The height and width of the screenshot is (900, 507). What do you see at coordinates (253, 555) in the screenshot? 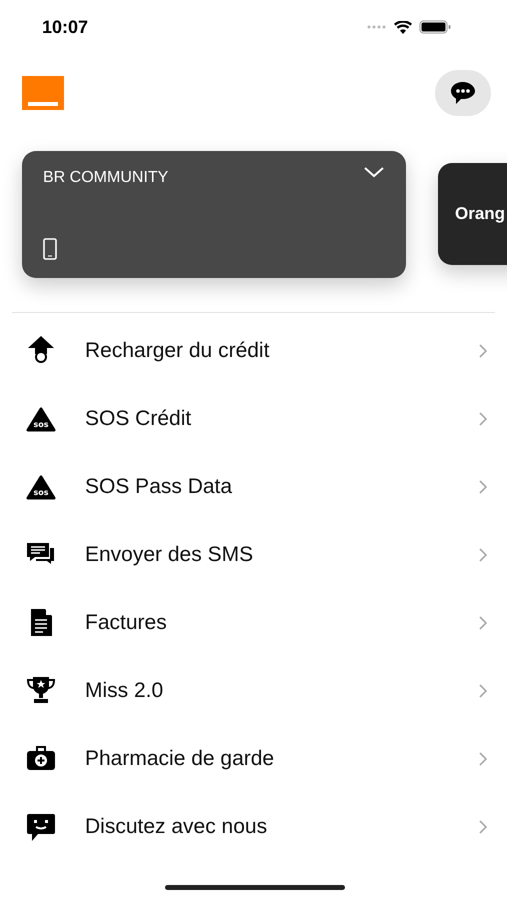
I see `menu-item: Envoyer des SMS` at bounding box center [253, 555].